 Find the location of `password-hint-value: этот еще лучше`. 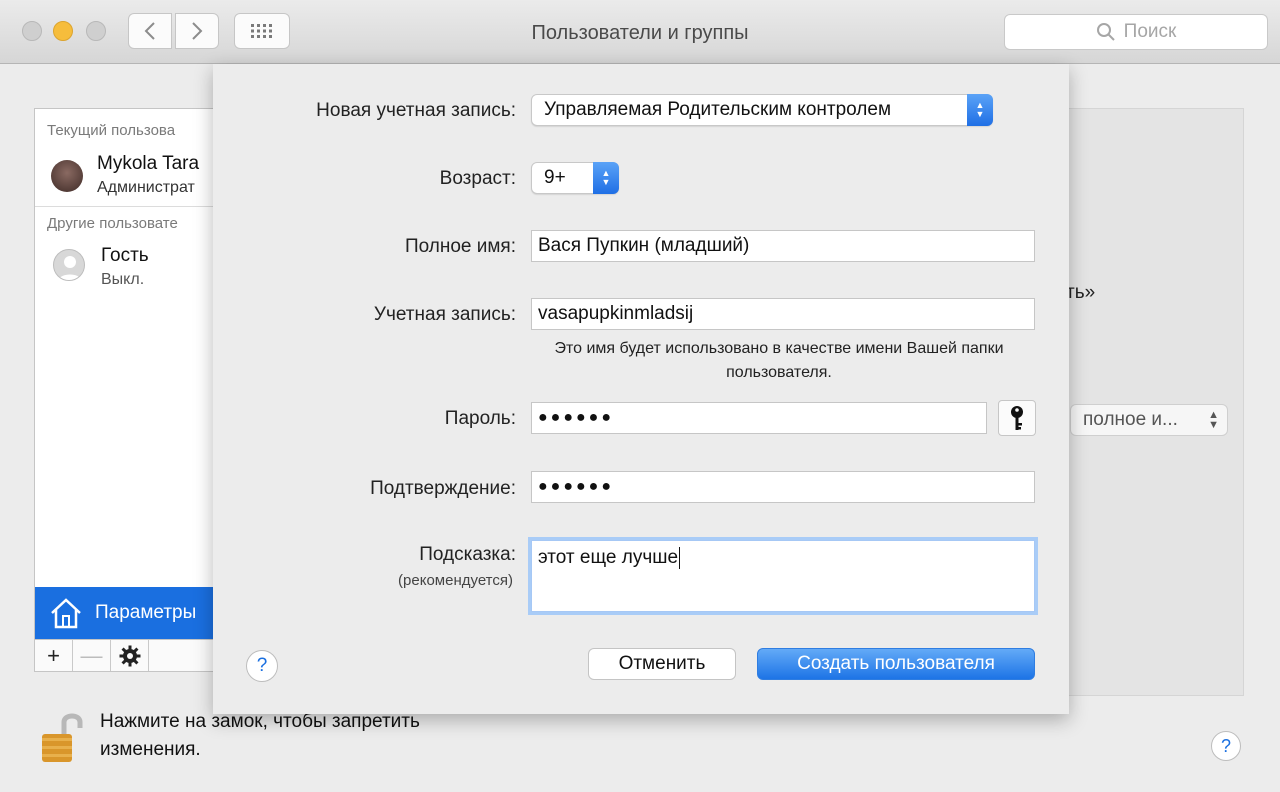

password-hint-value: этот еще лучше is located at coordinates (608, 557).